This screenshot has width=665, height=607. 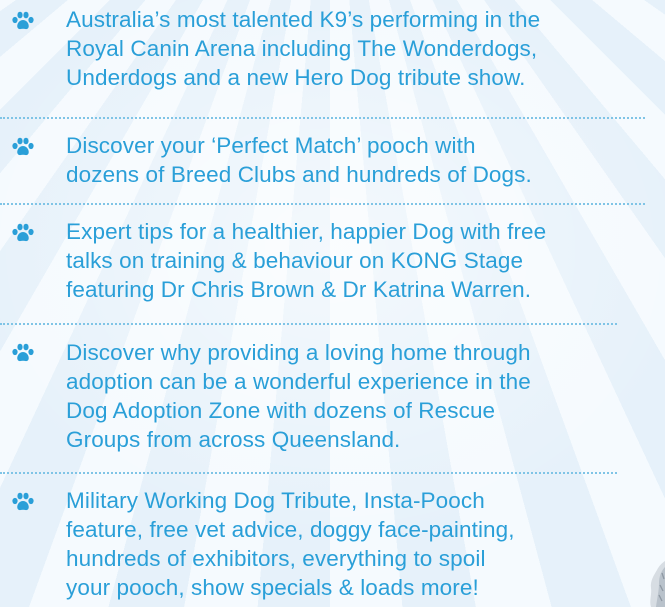 What do you see at coordinates (657, 584) in the screenshot?
I see `dog-illustration-edge` at bounding box center [657, 584].